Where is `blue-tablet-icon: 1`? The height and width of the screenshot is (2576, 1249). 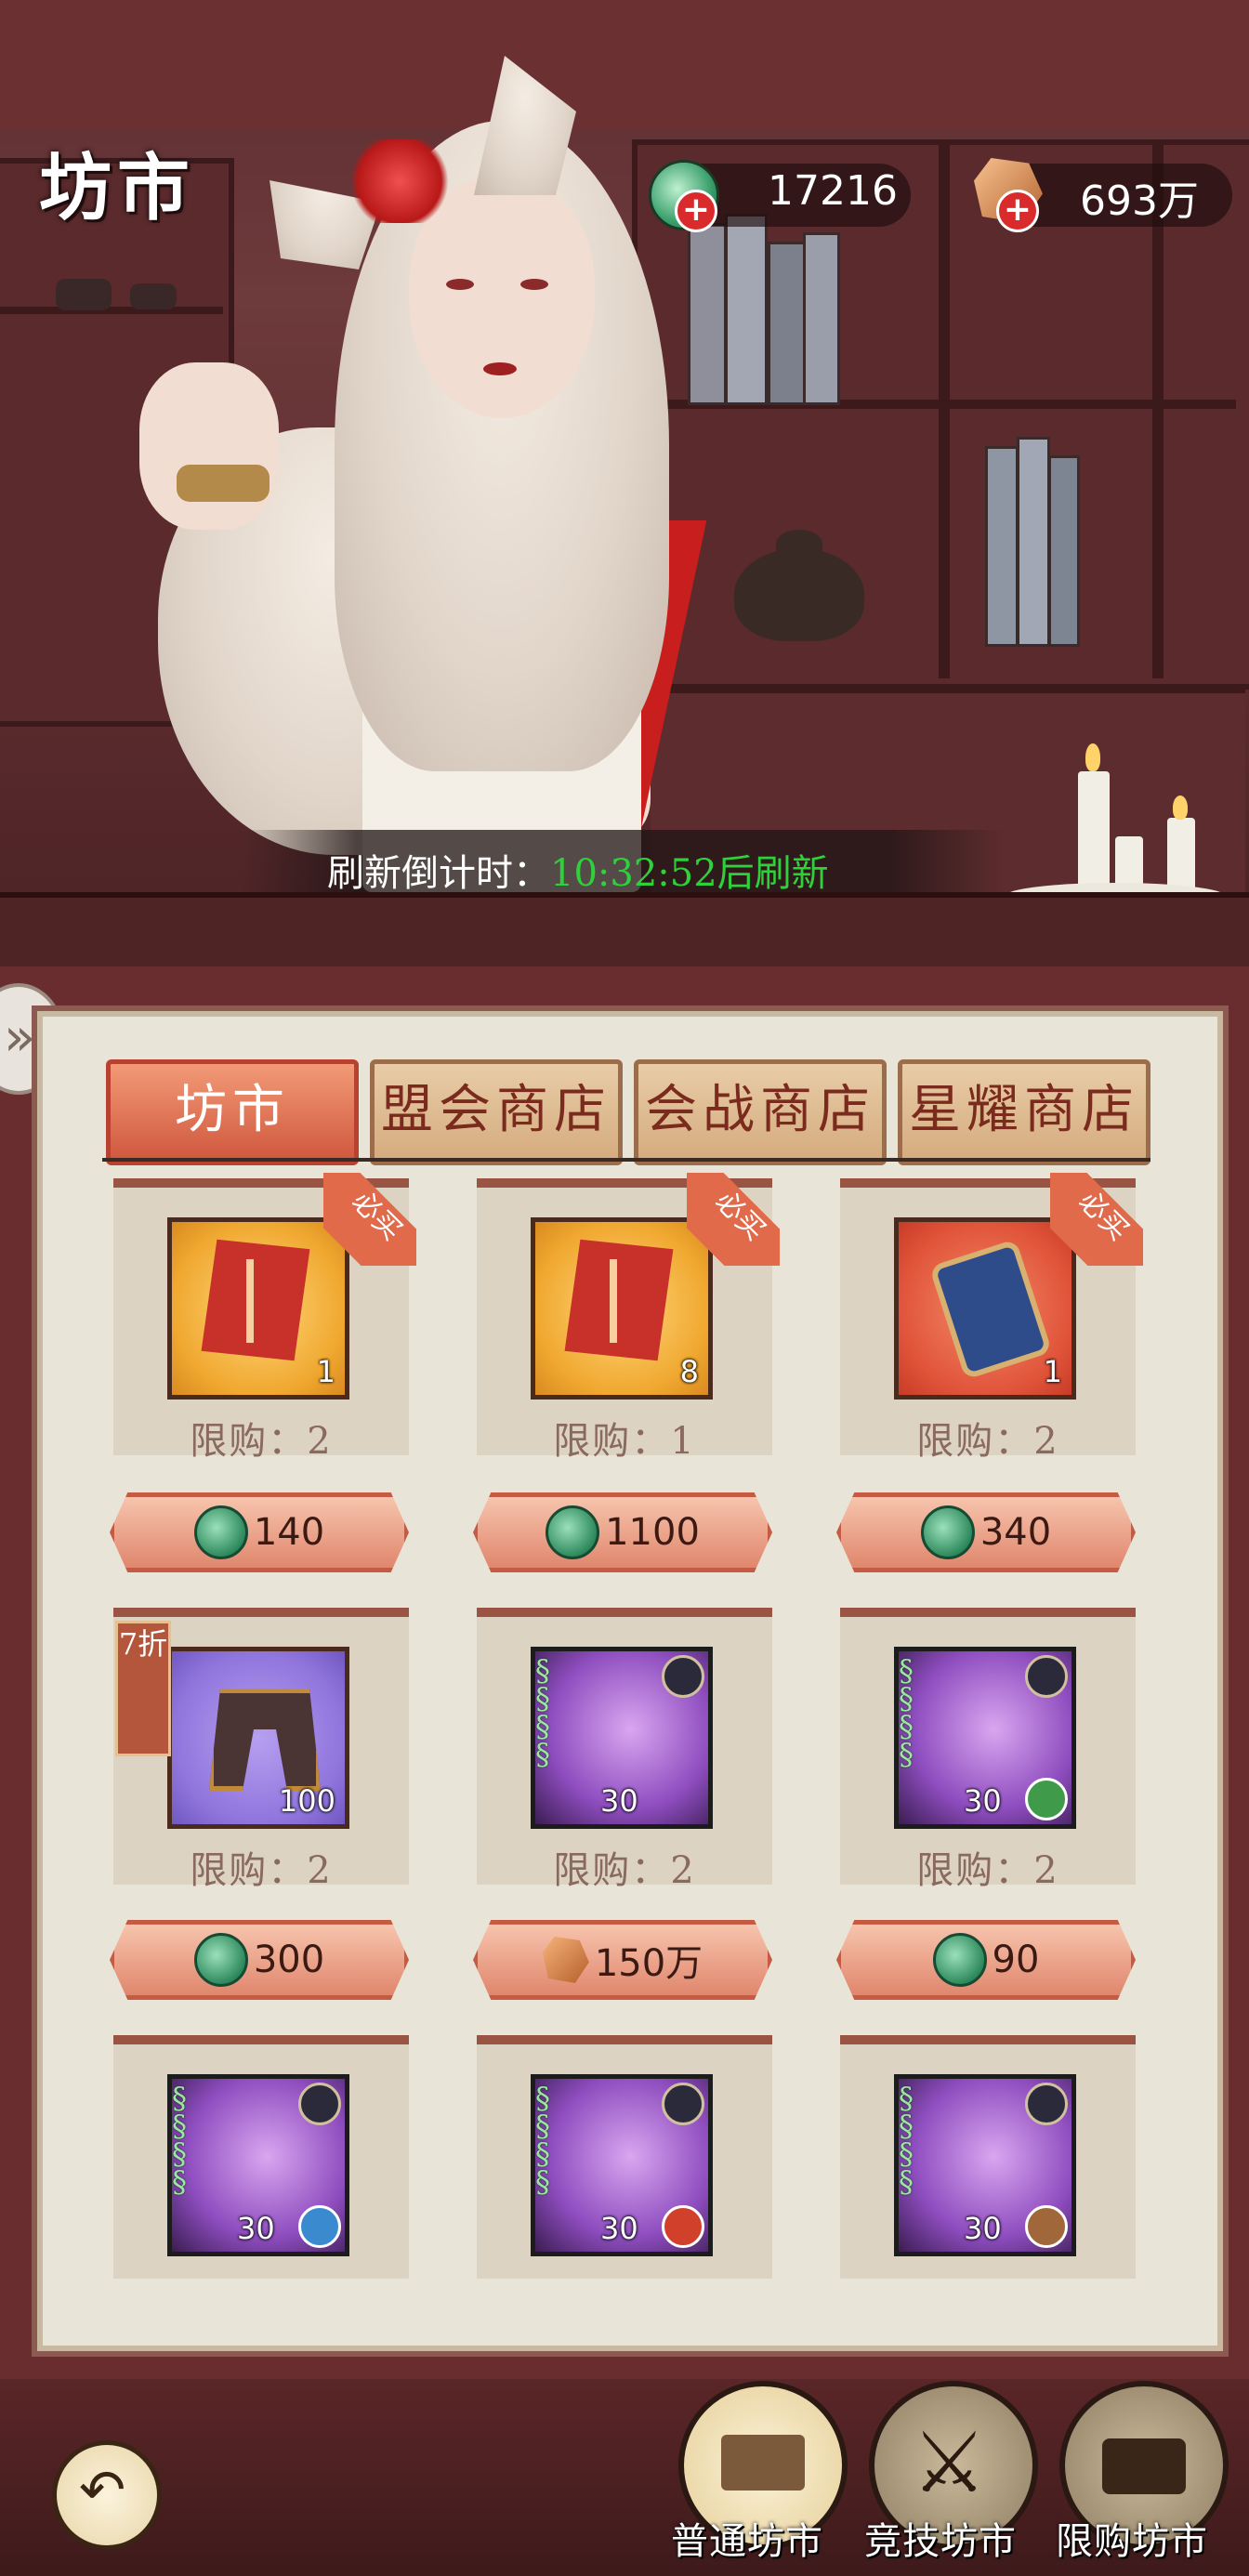
blue-tablet-icon: 1 is located at coordinates (985, 1308).